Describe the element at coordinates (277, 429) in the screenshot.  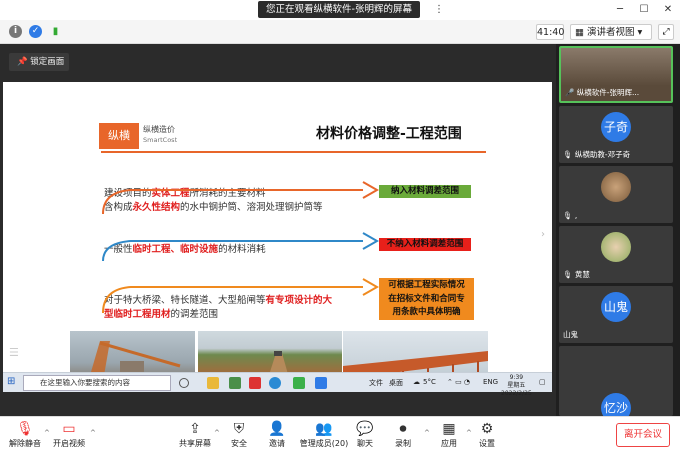
I see `add-user-icon: 👤` at that location.